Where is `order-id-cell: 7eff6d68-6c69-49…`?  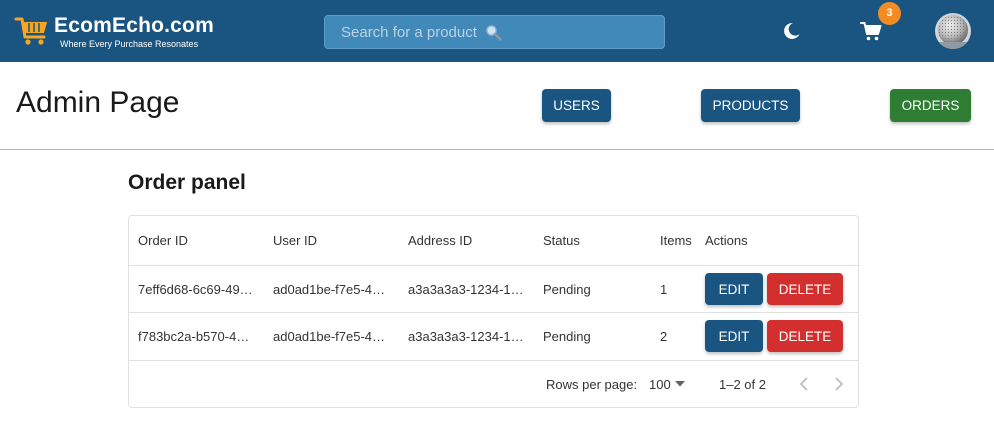 order-id-cell: 7eff6d68-6c69-49… is located at coordinates (197, 289).